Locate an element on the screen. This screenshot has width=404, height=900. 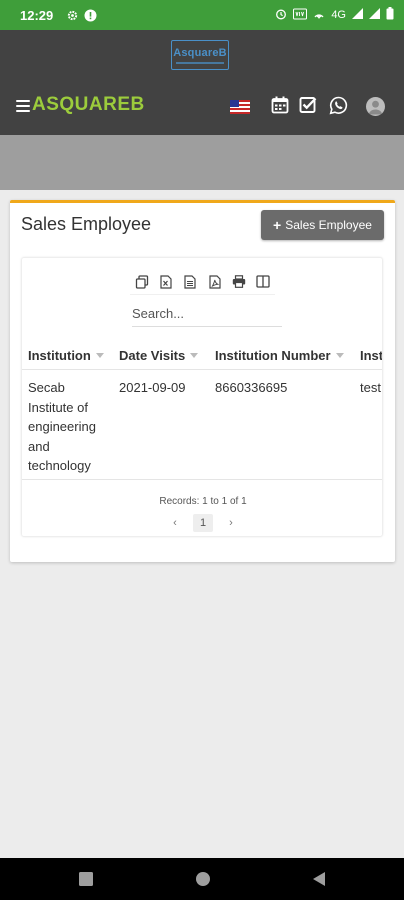
add-sales-employee-button: + Sales Employee is located at coordinates (322, 225).